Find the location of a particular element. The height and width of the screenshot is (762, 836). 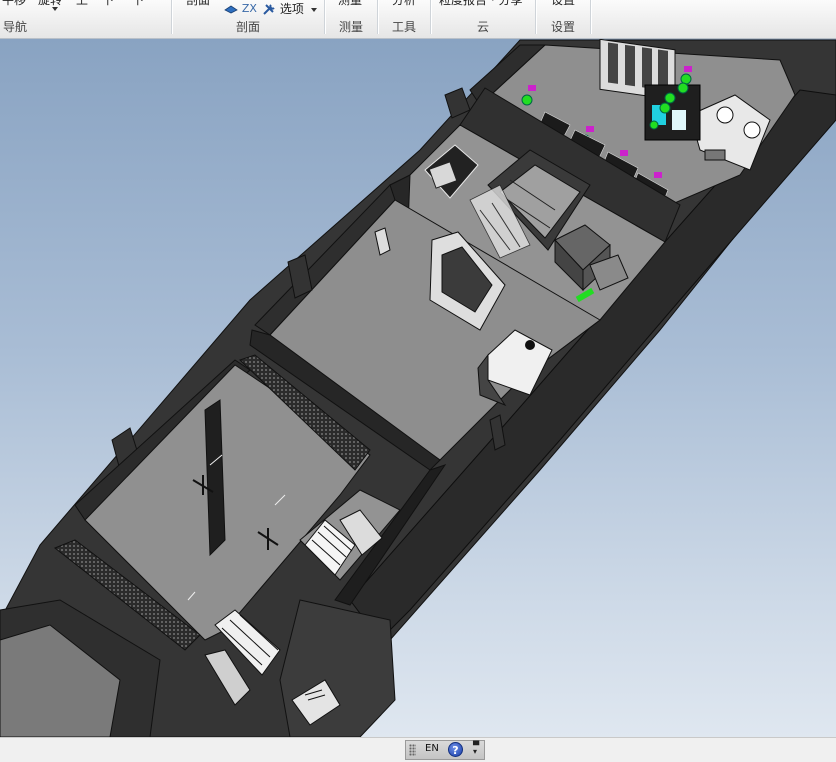

dial-icon is located at coordinates (530, 345).